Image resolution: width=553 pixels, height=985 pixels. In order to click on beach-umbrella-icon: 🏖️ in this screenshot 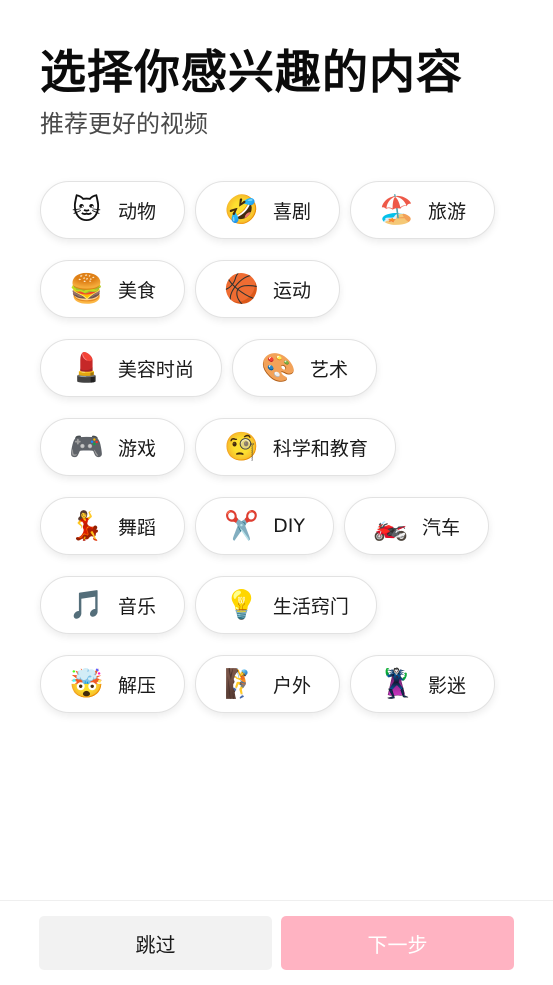, I will do `click(396, 209)`.